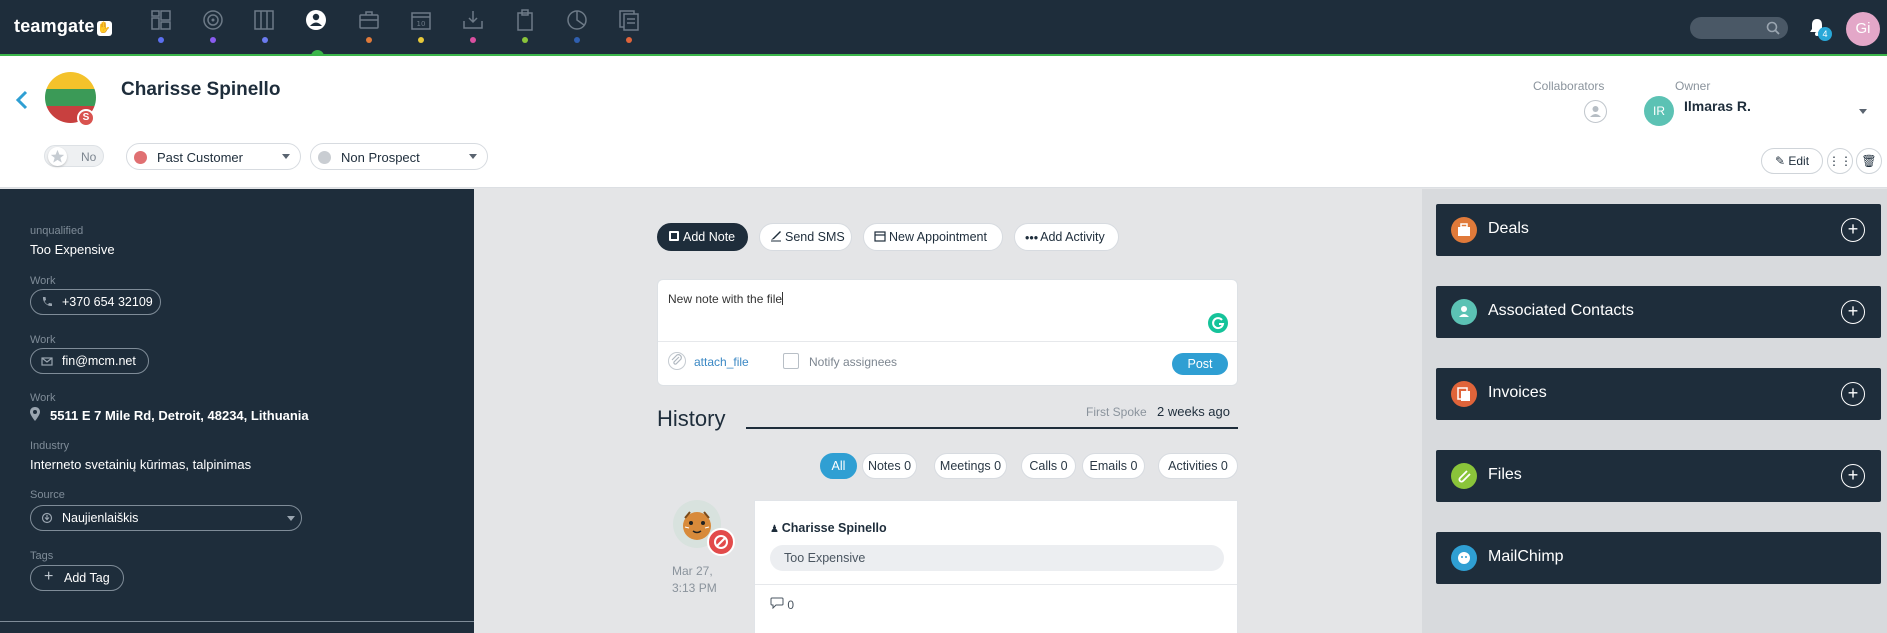 The image size is (1887, 633). What do you see at coordinates (889, 466) in the screenshot?
I see `filter-notes: Notes 0` at bounding box center [889, 466].